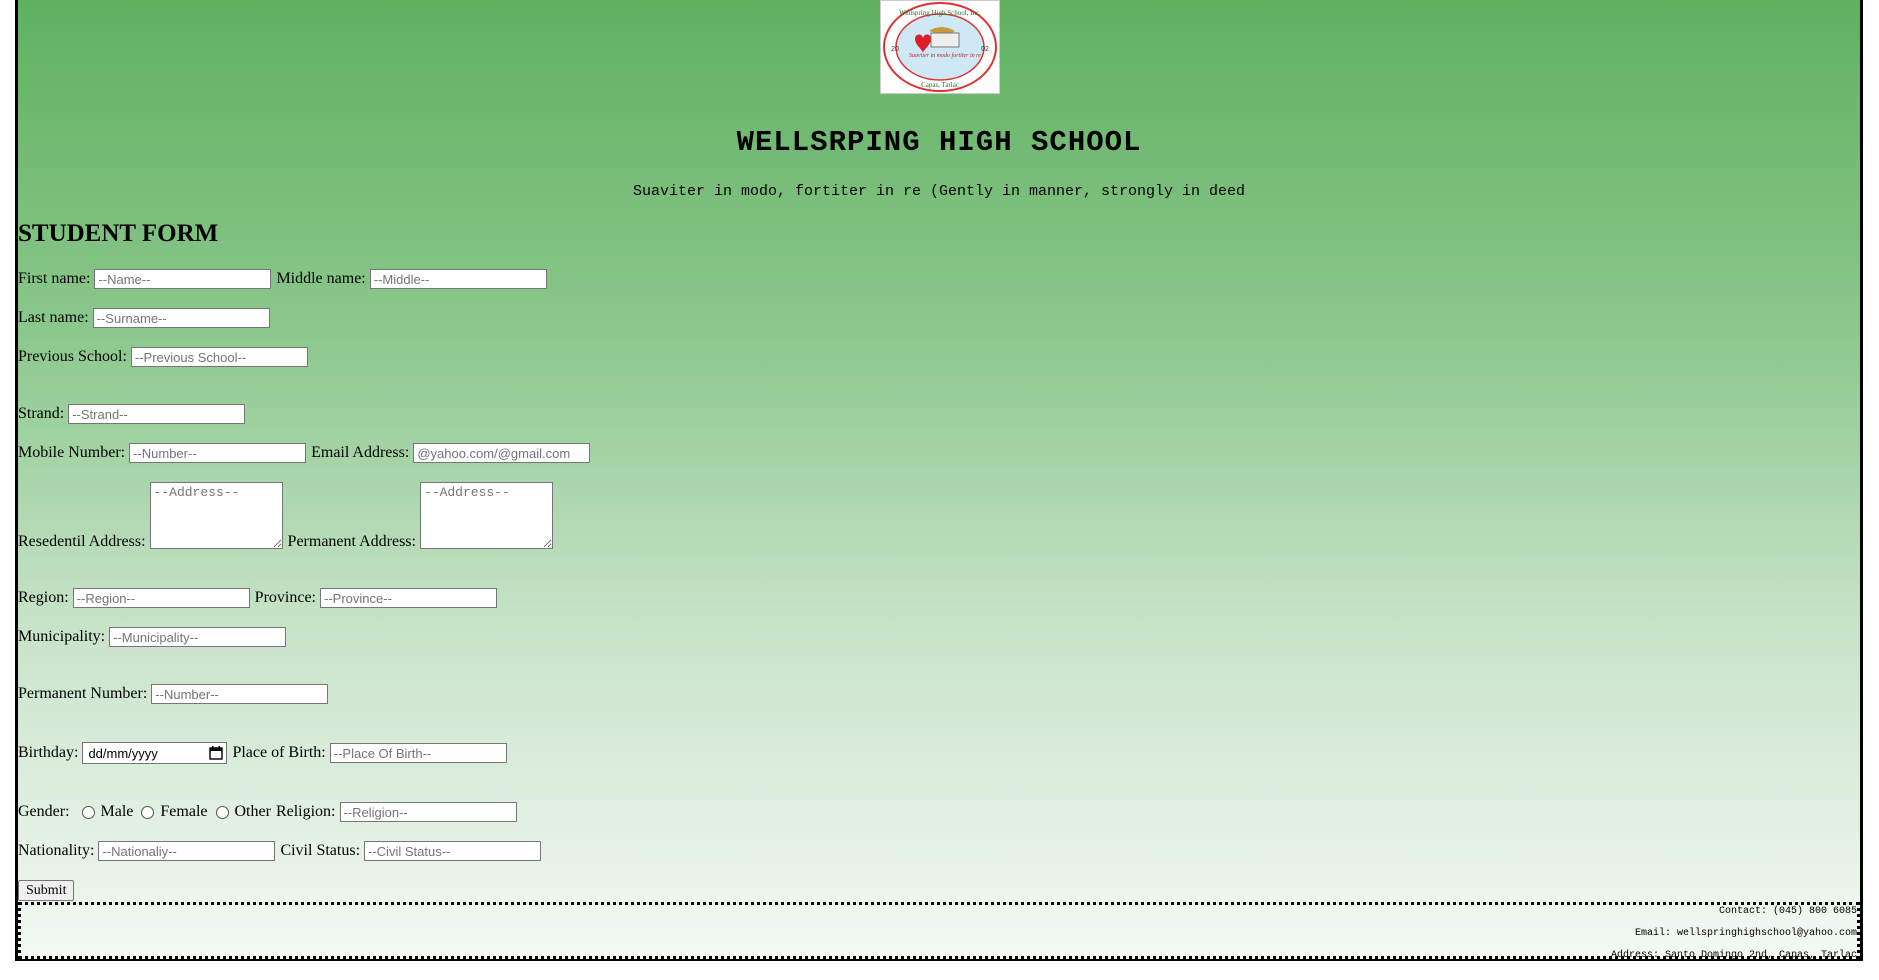  What do you see at coordinates (161, 598) in the screenshot?
I see `region-input` at bounding box center [161, 598].